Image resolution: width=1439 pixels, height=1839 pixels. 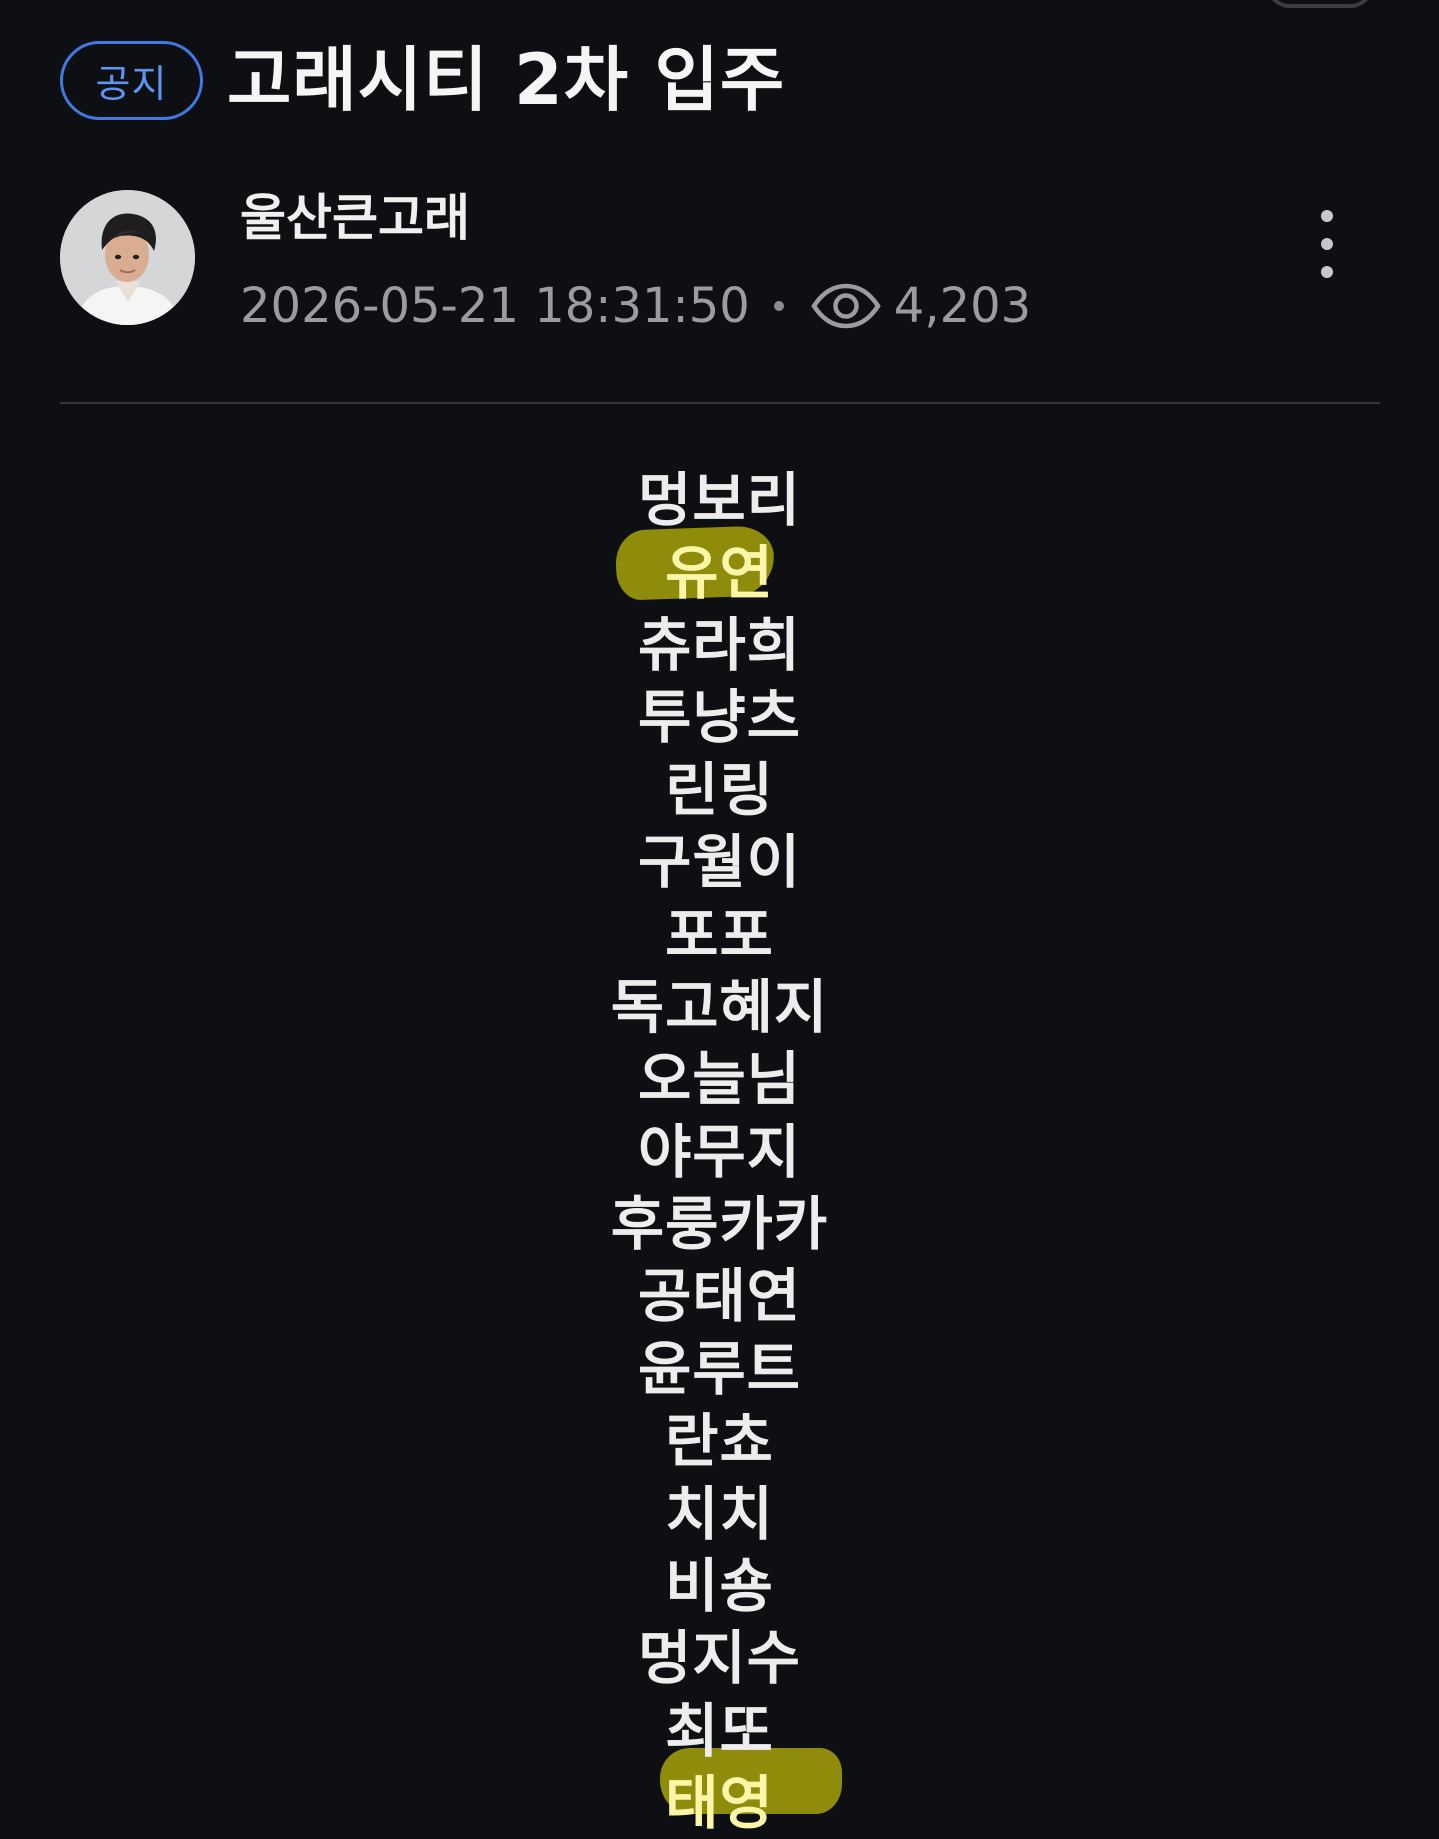 I want to click on list-item-highlighted: 태영, so click(x=719, y=1803).